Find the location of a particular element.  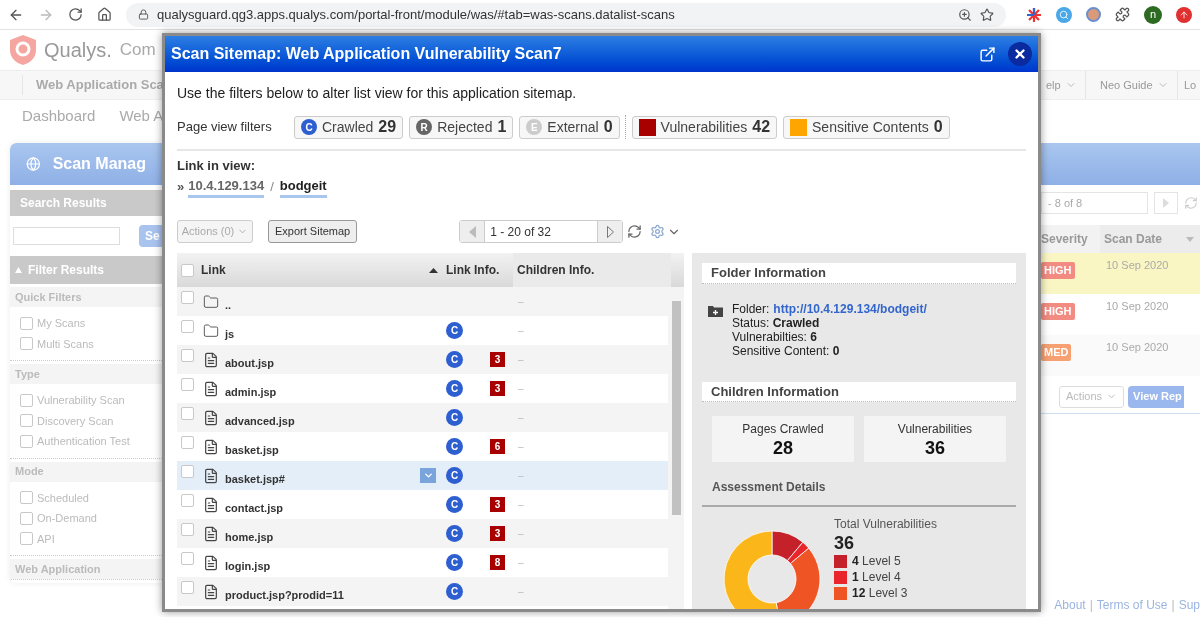

url-text: qualysguard.qg3.apps.qualys.com/portal-front/module/was/#tab=was-scans.datalist-scans is located at coordinates (416, 14).